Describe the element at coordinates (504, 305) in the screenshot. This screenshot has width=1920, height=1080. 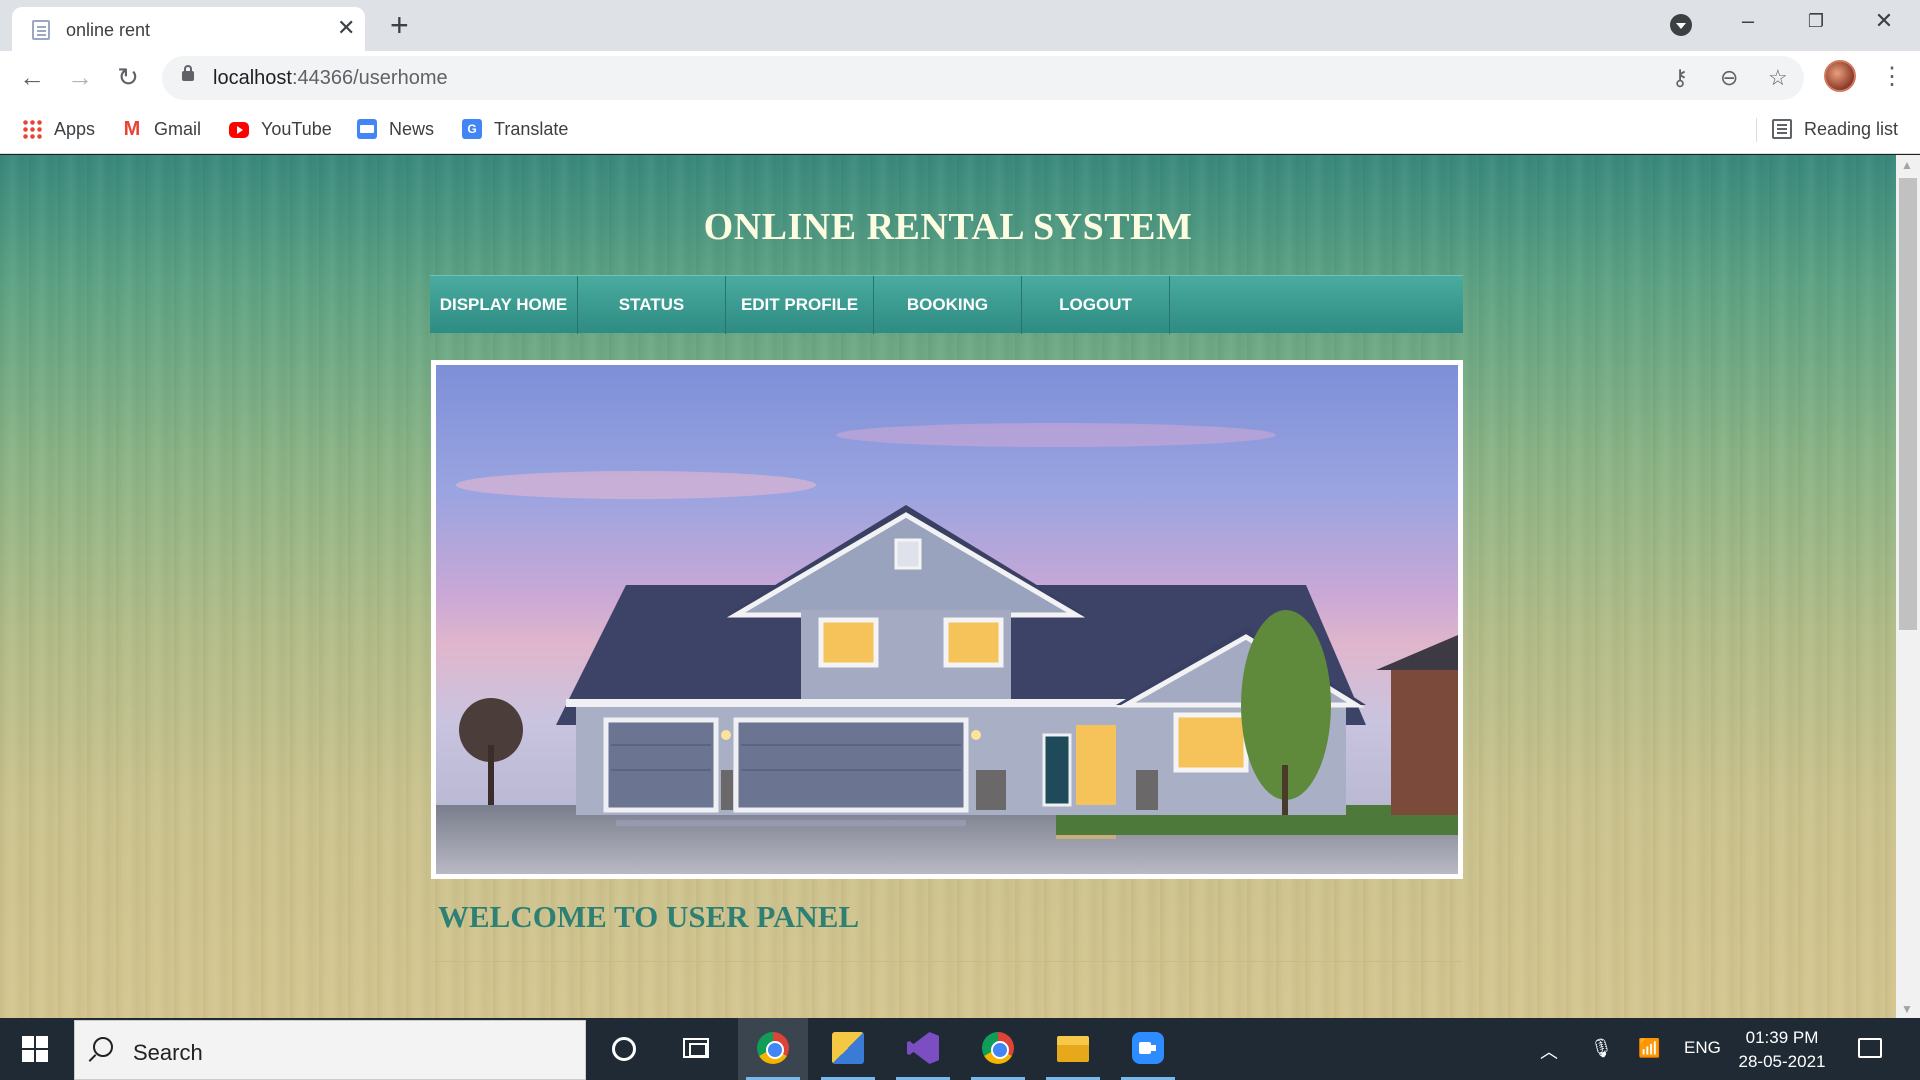
I see `nav-display-home: DISPLAY HOME` at that location.